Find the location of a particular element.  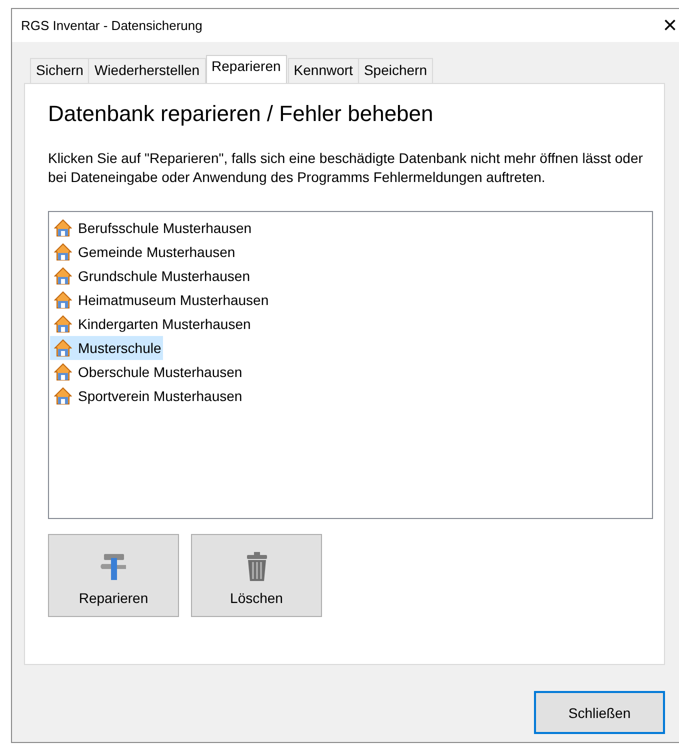

description-text: Klicken Sie auf "Reparieren", falls sich eine beschädigte Datenbank nicht mehr öffnen lässt oder bei Dateneingabe oder Anwendung des Programms Fehlermeldungen auftreten. is located at coordinates (346, 168).